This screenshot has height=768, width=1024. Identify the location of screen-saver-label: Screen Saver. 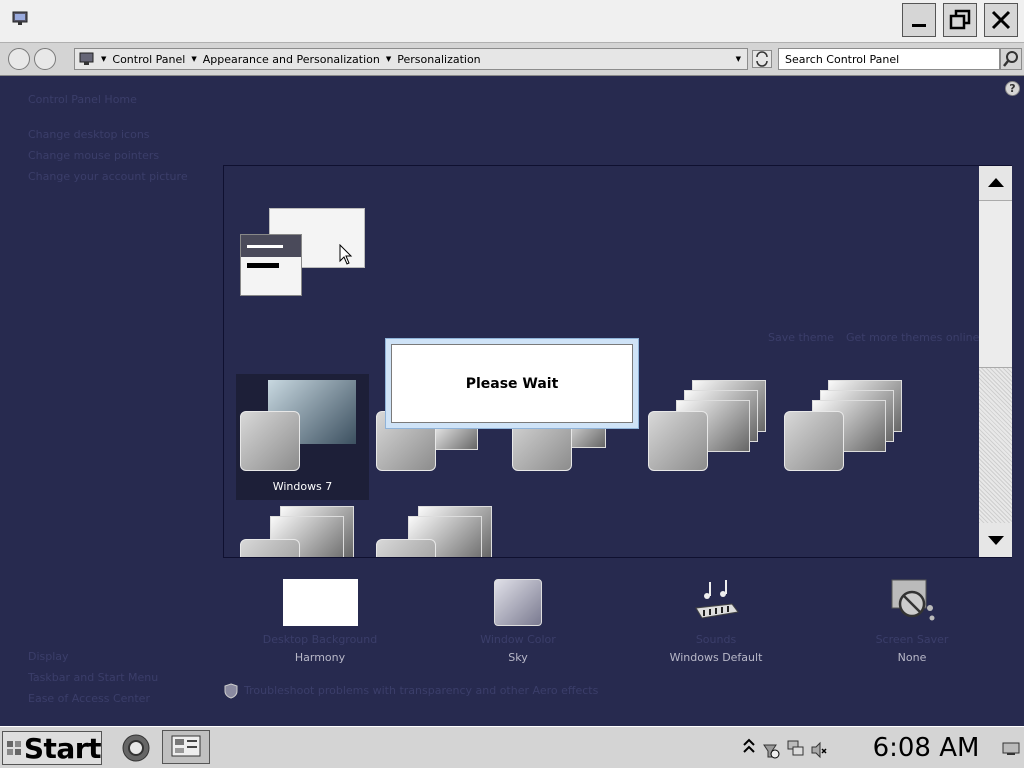
(912, 639).